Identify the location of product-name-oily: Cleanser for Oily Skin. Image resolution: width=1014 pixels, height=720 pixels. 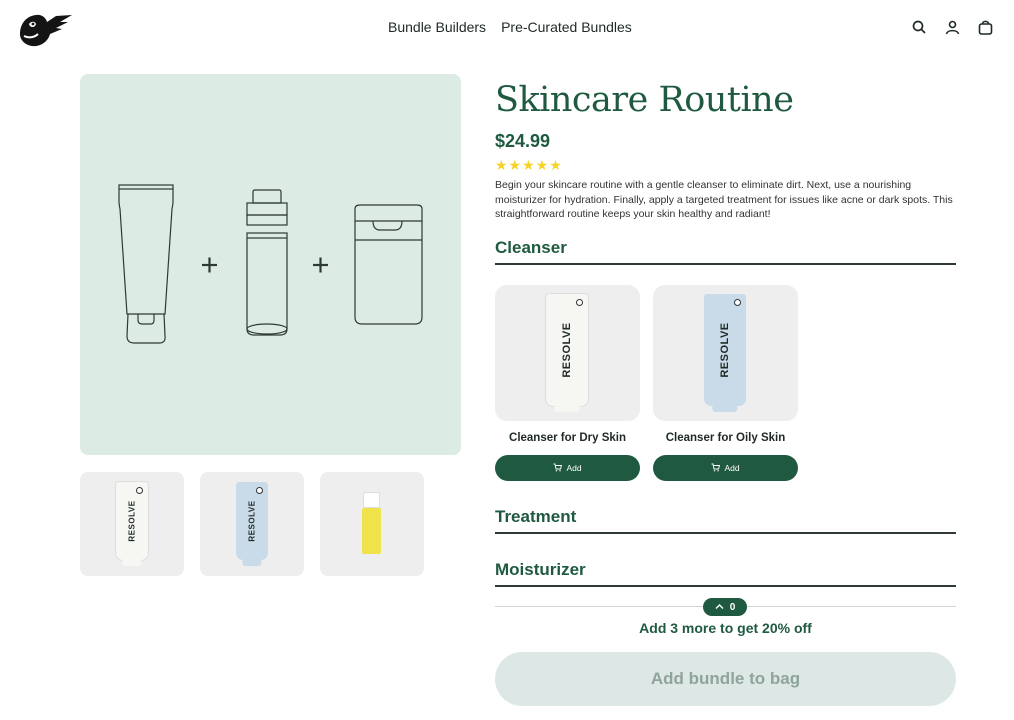
(725, 438).